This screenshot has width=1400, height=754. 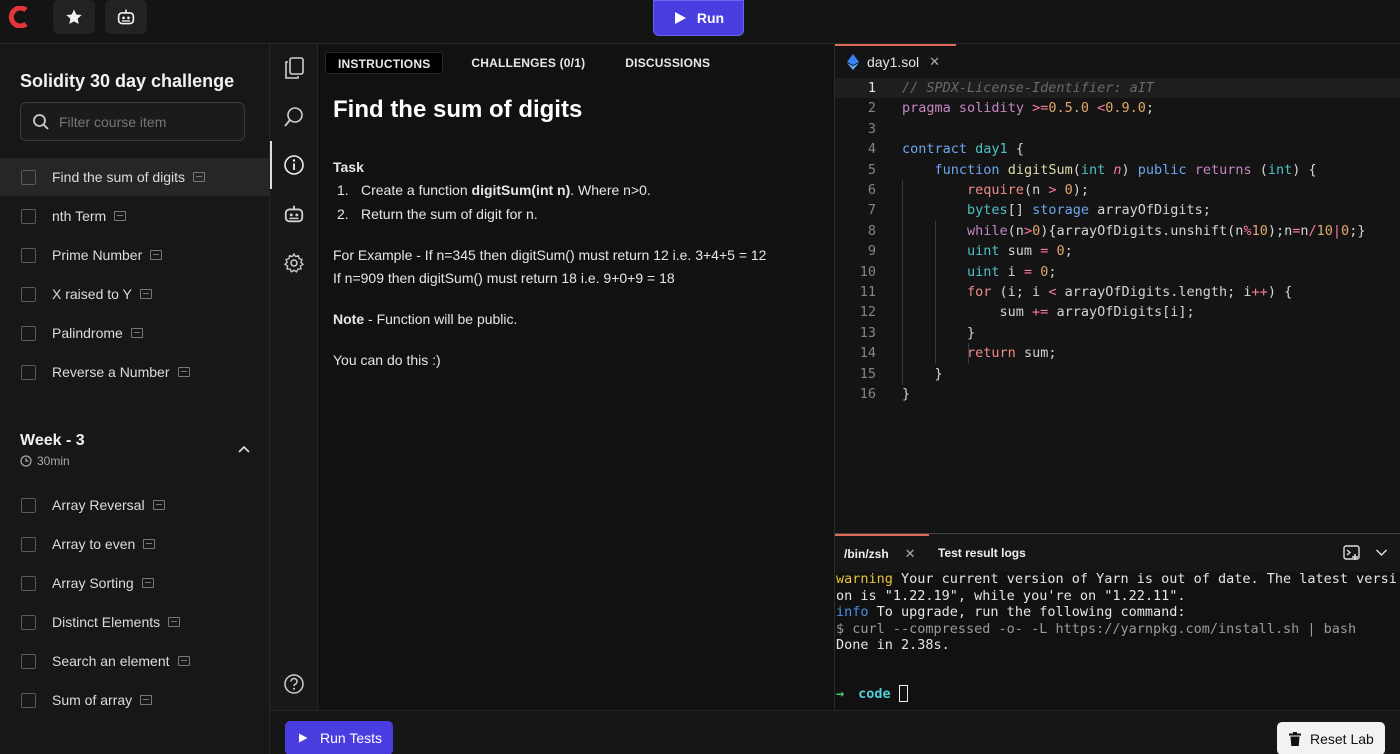 I want to click on course-filter, so click(x=132, y=121).